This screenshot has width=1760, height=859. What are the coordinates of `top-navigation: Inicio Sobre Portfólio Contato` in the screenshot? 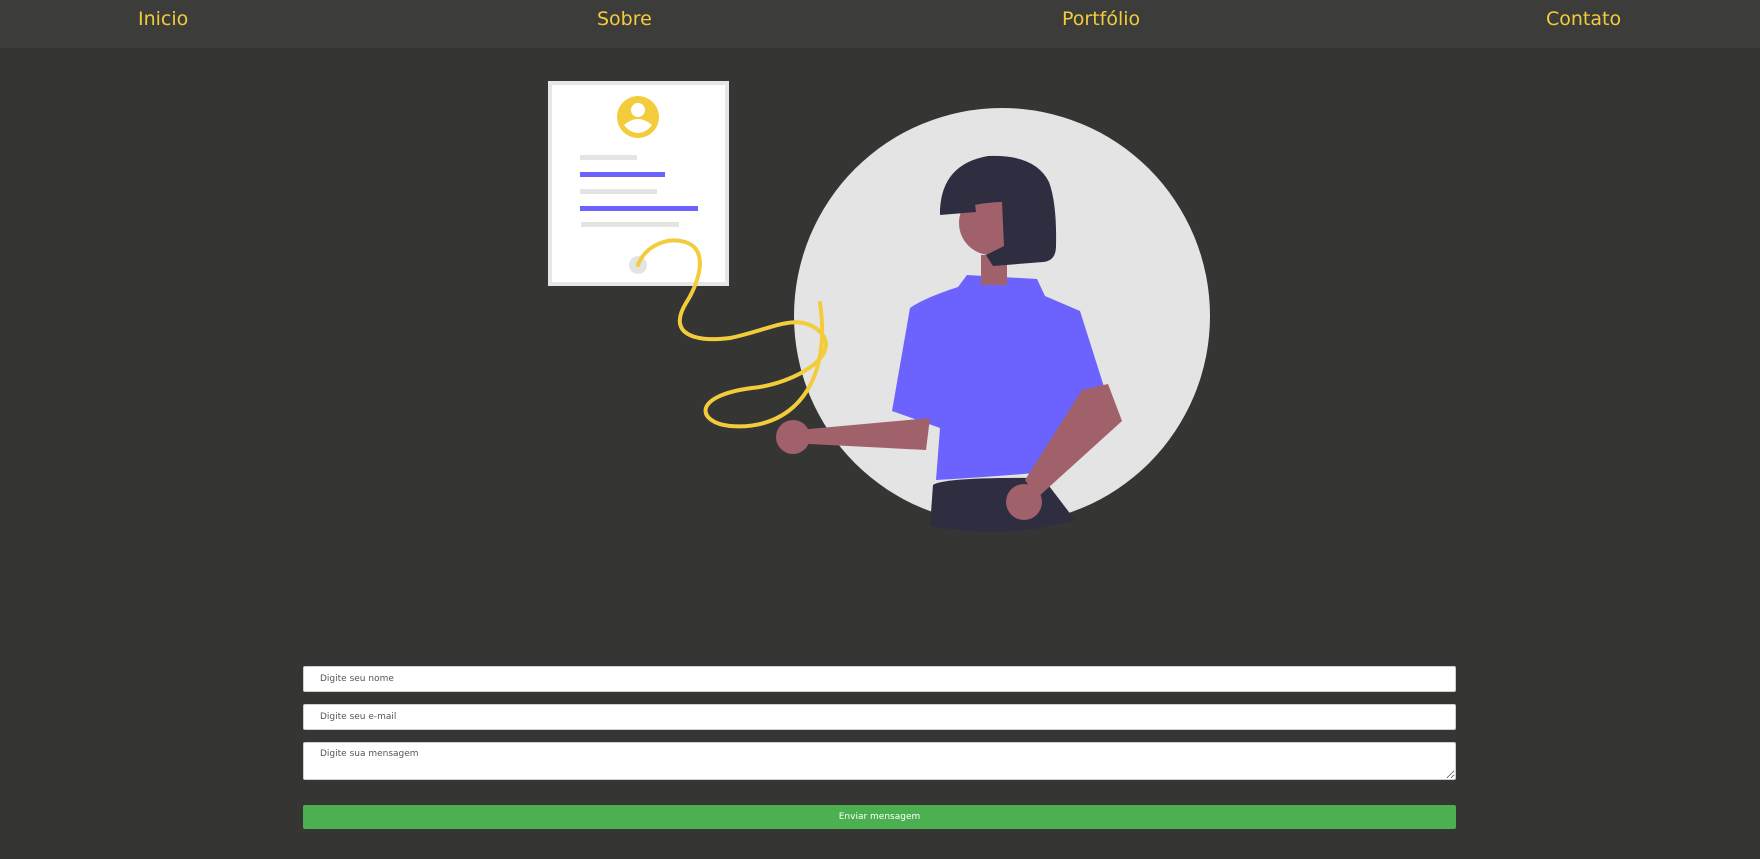 It's located at (880, 24).